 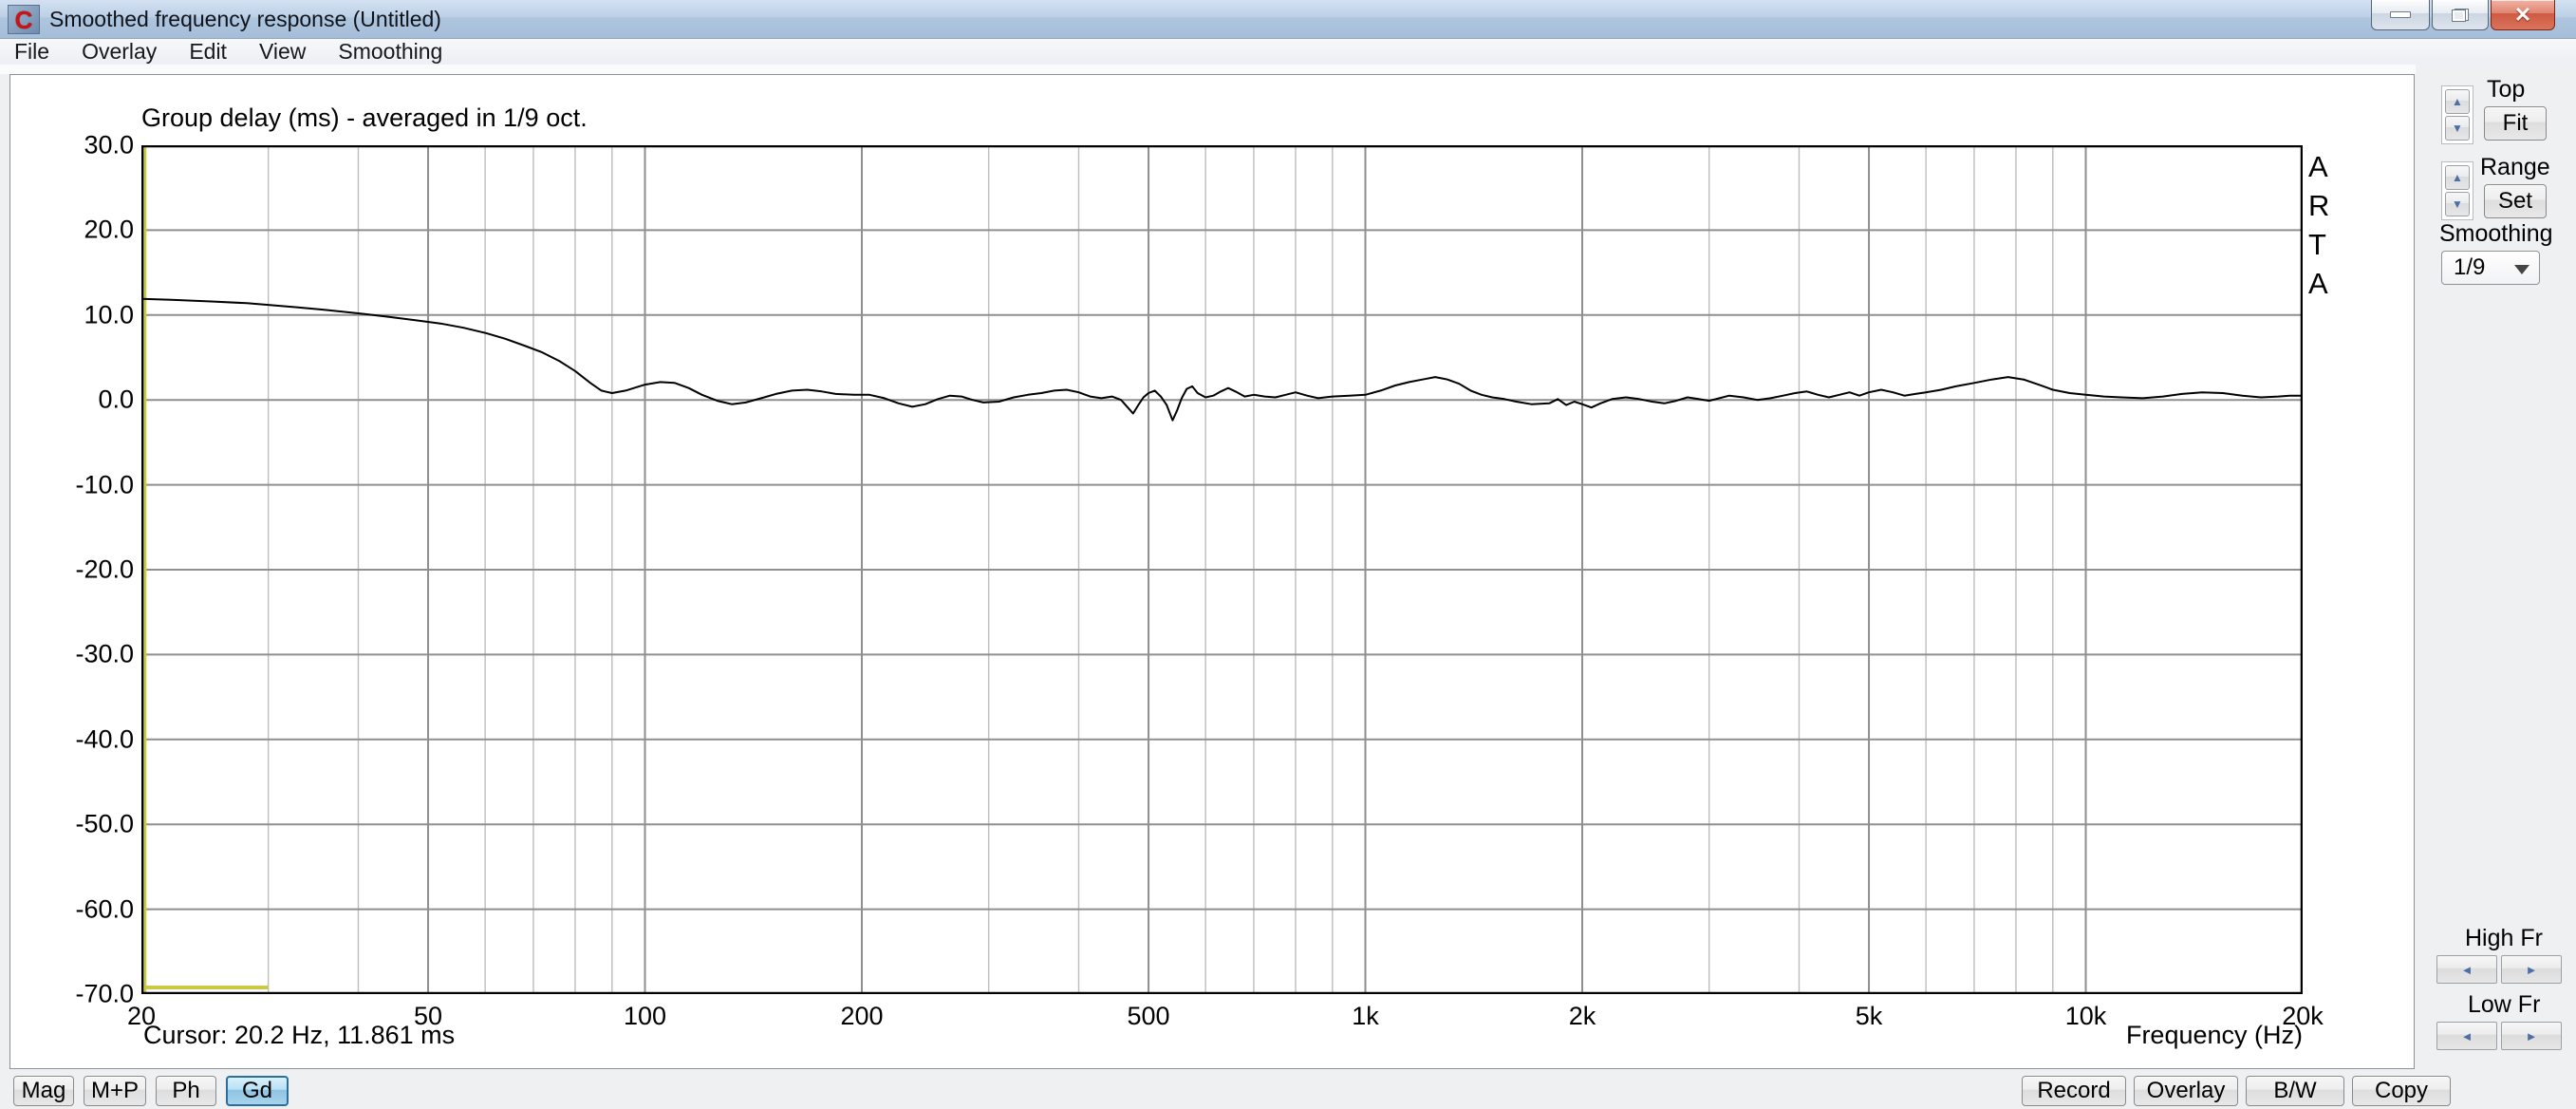 I want to click on menu-smoothing: Smoothing, so click(x=390, y=52).